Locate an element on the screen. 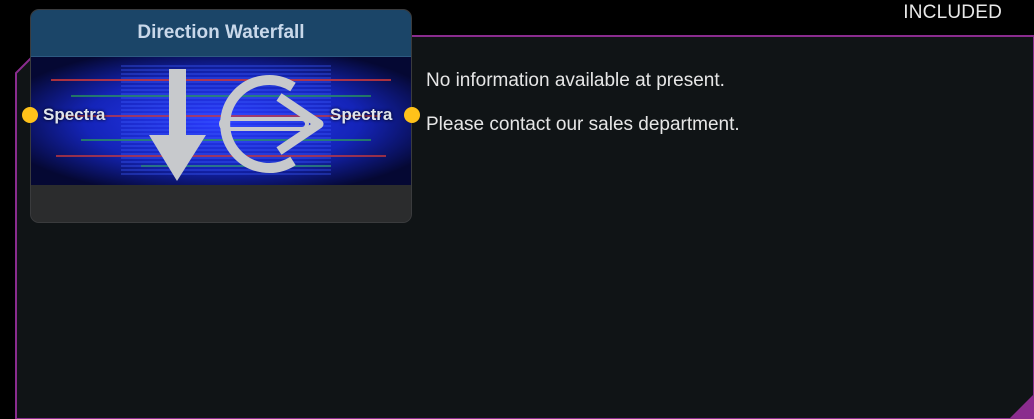 Image resolution: width=1034 pixels, height=419 pixels. output-port-label: Spectra is located at coordinates (361, 114).